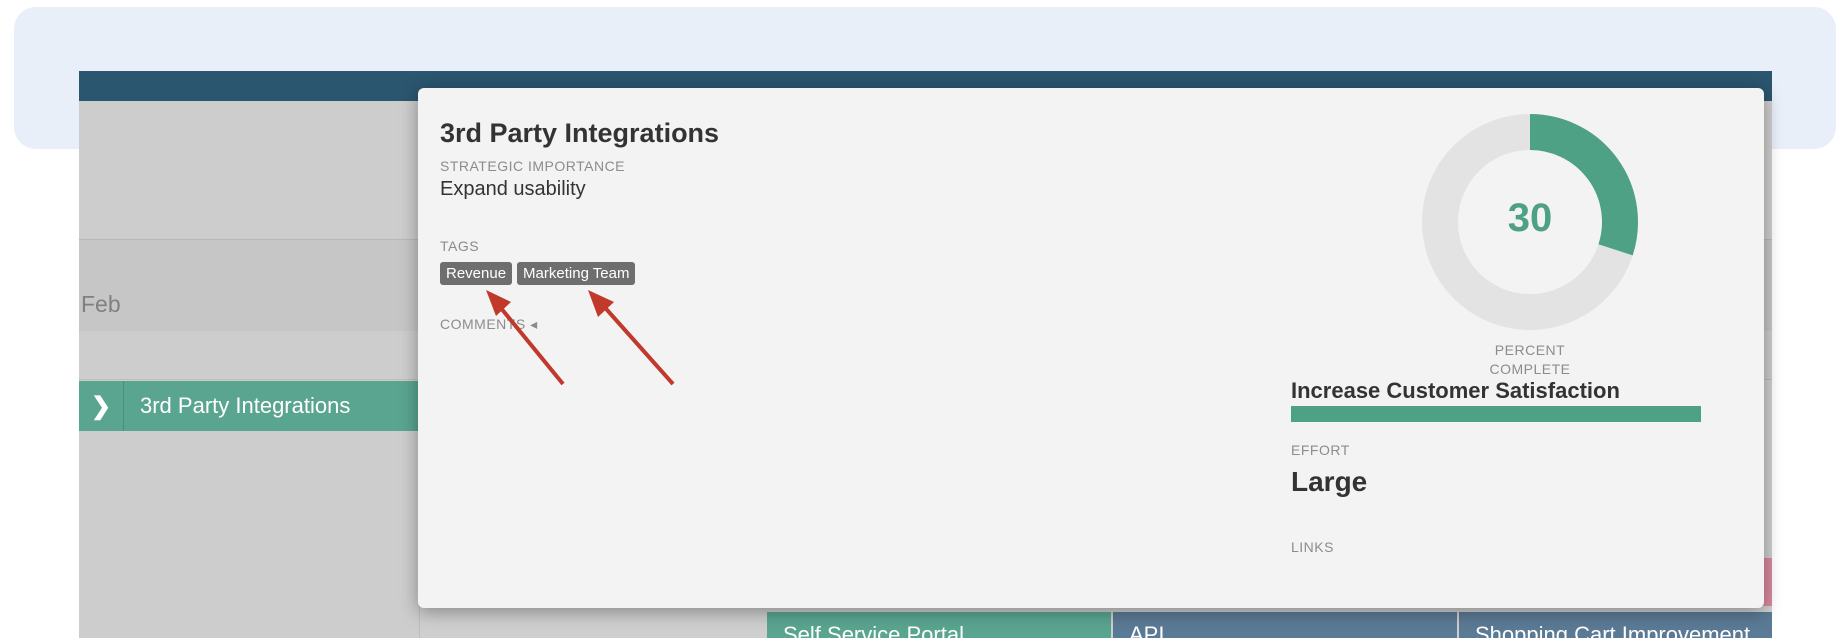 Image resolution: width=1847 pixels, height=638 pixels. Describe the element at coordinates (533, 166) in the screenshot. I see `strategic-importance-label: STRATEGIC IMPORTANCE` at that location.